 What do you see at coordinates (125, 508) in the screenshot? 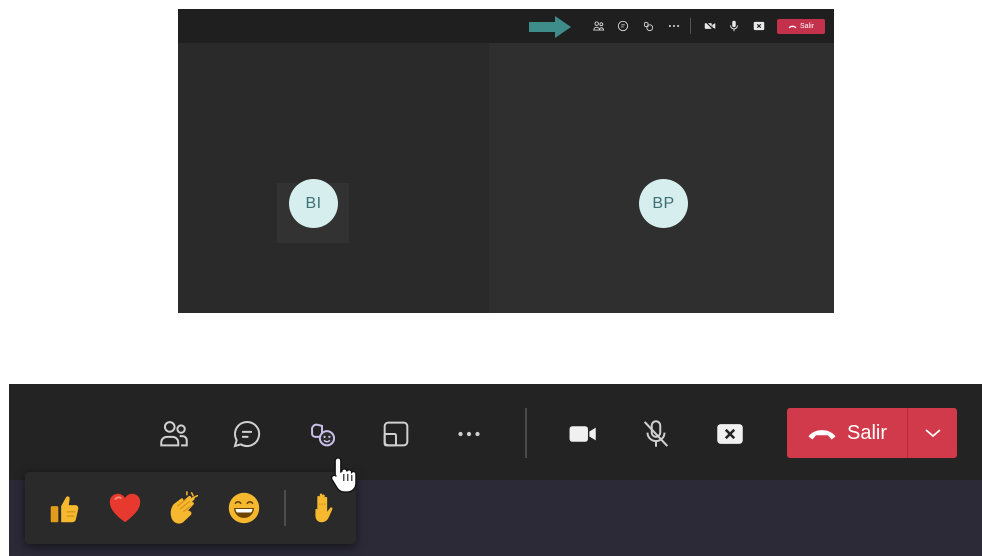
I see `heart-icon` at bounding box center [125, 508].